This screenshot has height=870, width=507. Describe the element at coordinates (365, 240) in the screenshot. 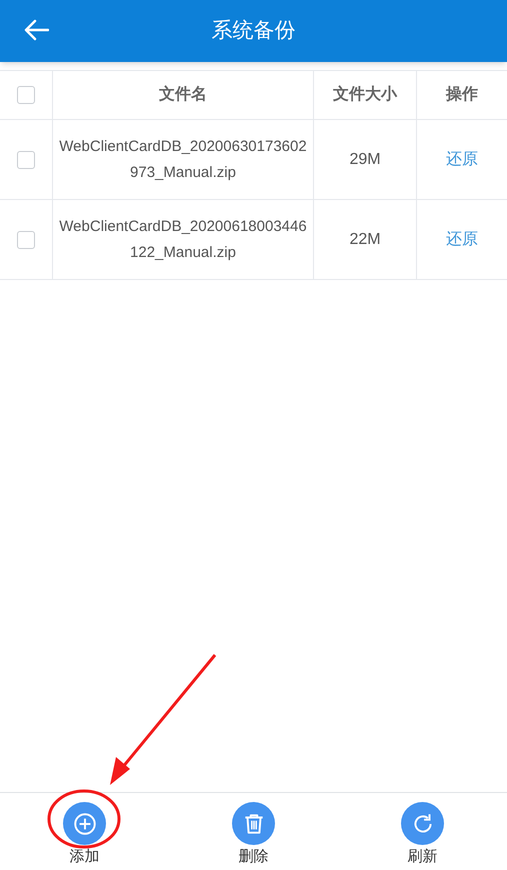

I see `file-size: 22M` at that location.